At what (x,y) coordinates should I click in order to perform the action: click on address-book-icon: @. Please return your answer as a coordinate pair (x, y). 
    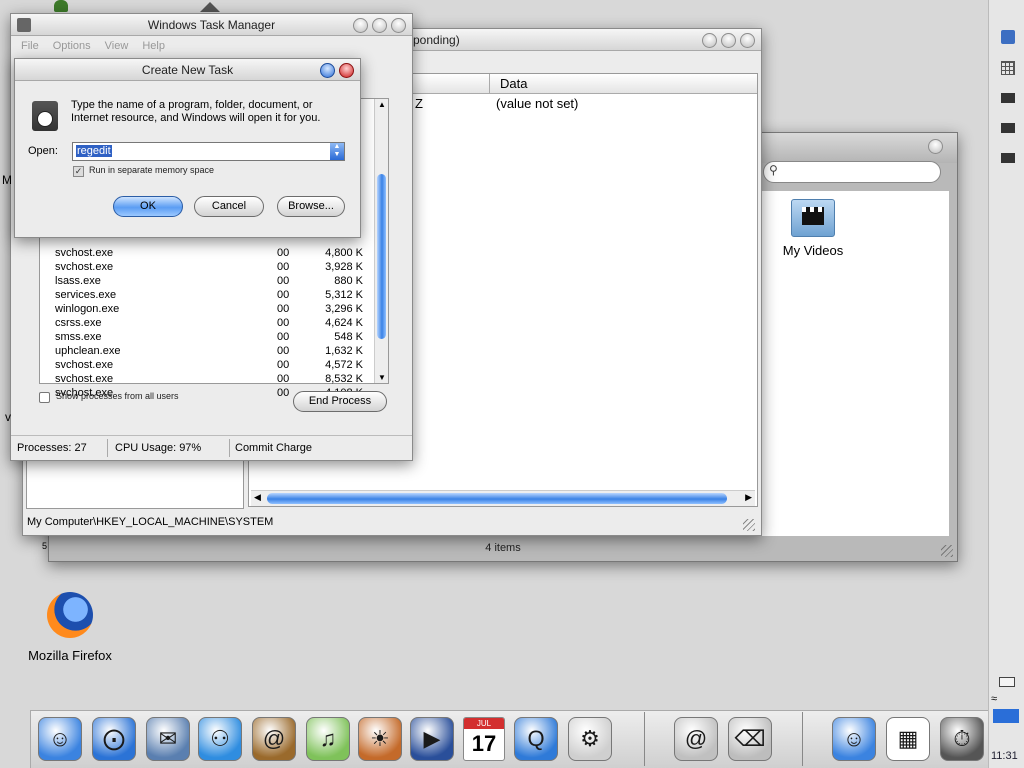
    Looking at the image, I should click on (274, 739).